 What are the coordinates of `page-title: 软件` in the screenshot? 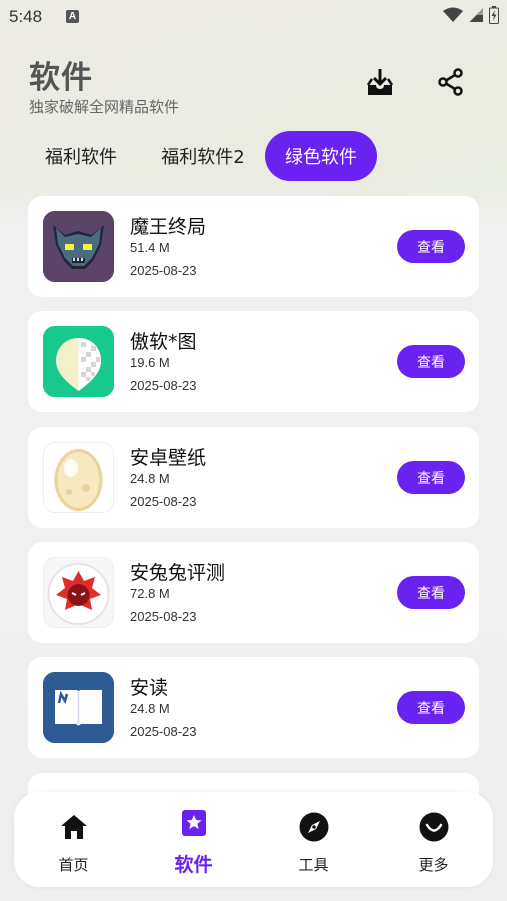 It's located at (61, 78).